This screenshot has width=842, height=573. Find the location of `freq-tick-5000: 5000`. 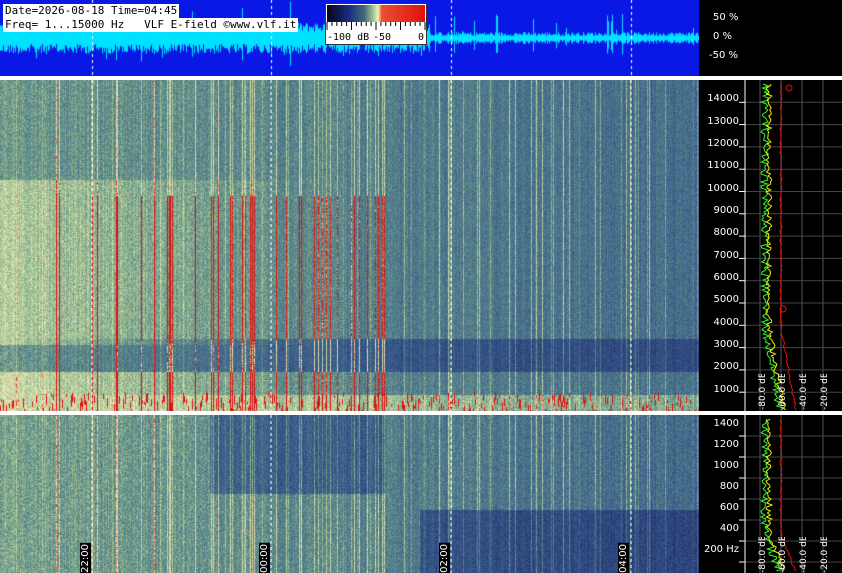

freq-tick-5000: 5000 is located at coordinates (726, 299).